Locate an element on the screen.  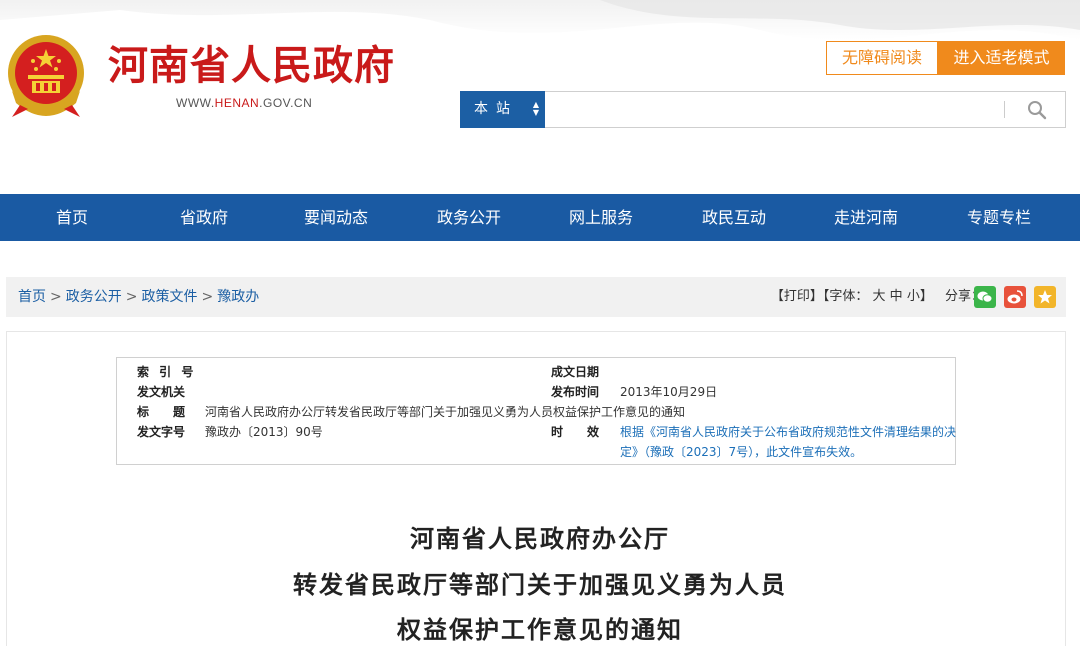
breadcrumb-policy-documents: 政策文件 is located at coordinates (169, 297).